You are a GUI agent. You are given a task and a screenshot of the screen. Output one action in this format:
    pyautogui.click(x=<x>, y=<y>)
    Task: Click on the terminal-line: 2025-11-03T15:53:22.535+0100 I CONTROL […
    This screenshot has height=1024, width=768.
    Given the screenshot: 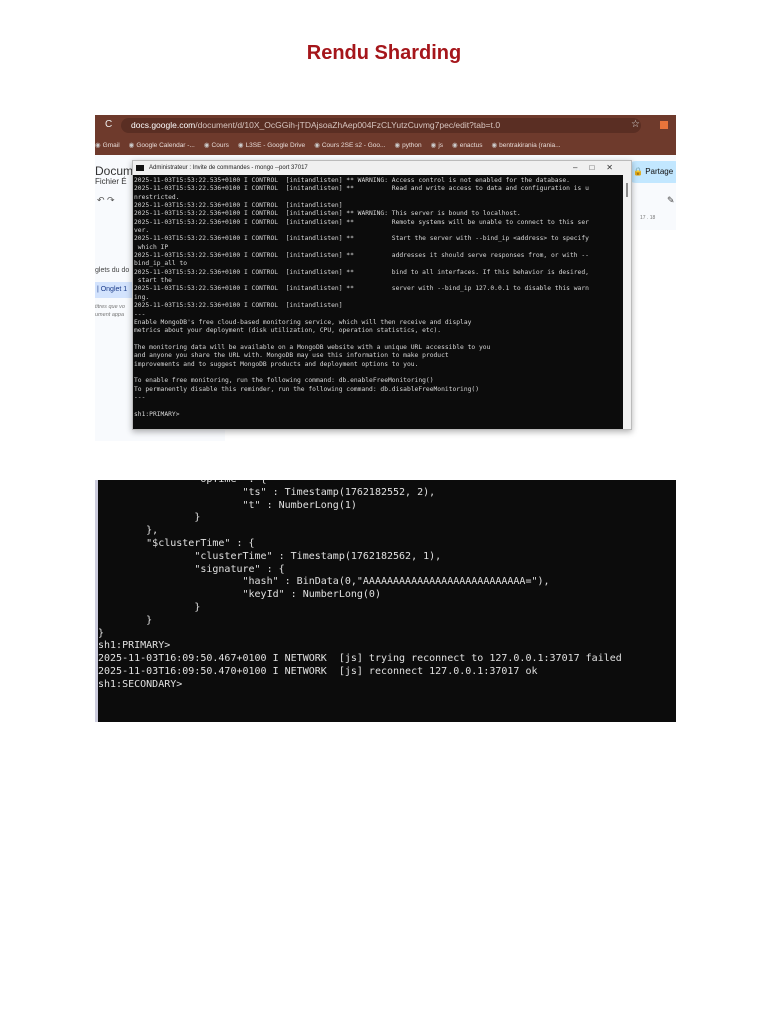 What is the action you would take?
    pyautogui.click(x=352, y=180)
    